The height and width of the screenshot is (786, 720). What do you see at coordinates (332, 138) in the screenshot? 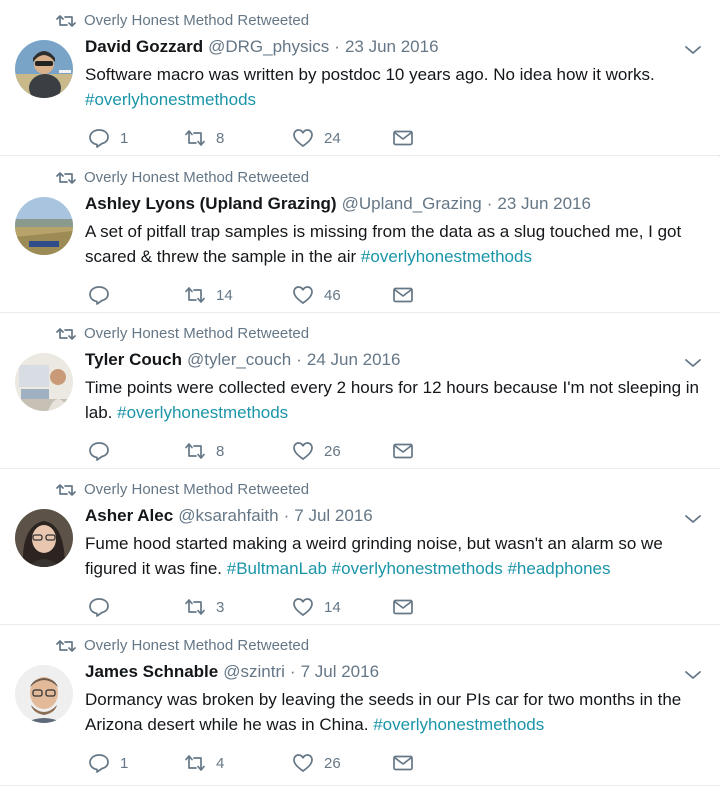
I see `like-count: 24` at bounding box center [332, 138].